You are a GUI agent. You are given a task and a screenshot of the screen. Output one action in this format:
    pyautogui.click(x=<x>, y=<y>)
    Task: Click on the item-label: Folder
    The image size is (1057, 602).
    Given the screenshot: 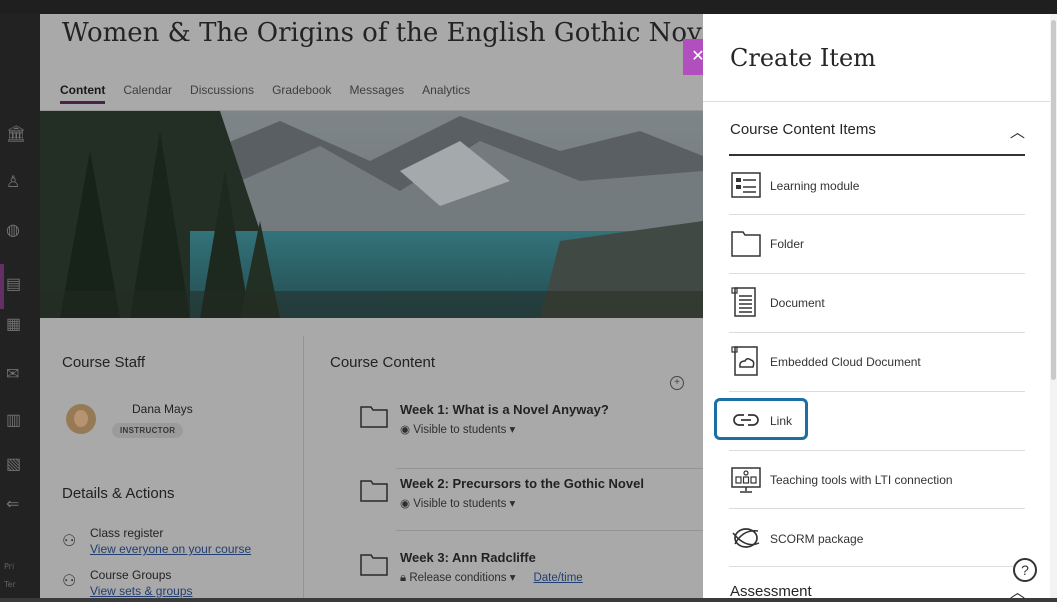 What is the action you would take?
    pyautogui.click(x=787, y=244)
    